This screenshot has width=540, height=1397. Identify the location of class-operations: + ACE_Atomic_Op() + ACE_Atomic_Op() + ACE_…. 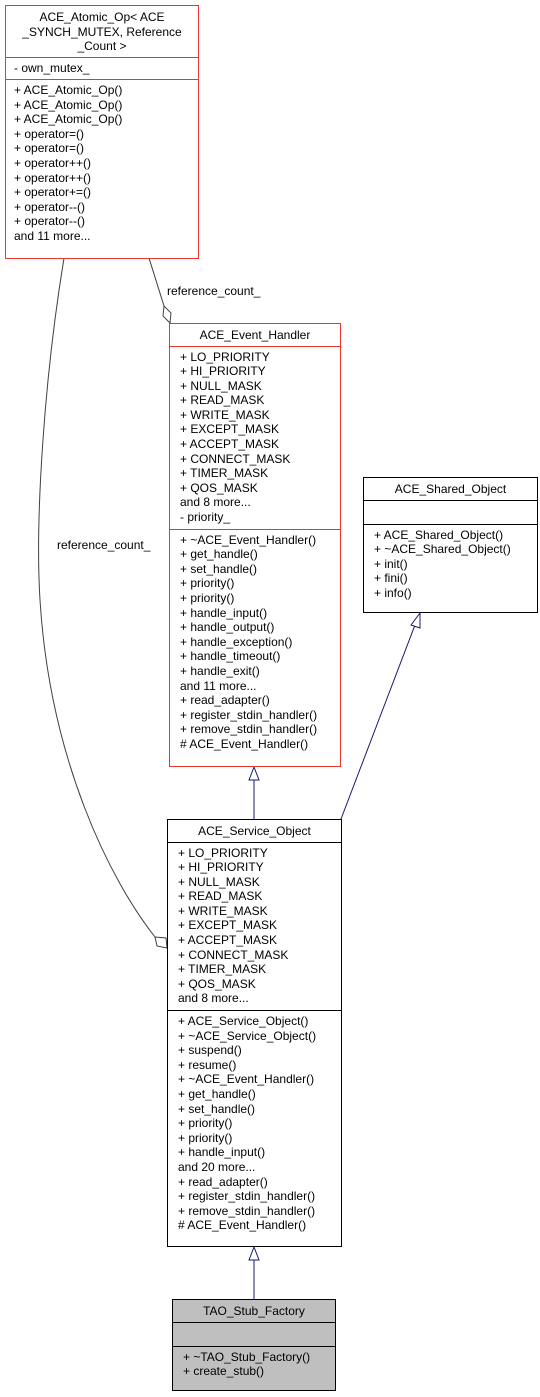
(102, 164).